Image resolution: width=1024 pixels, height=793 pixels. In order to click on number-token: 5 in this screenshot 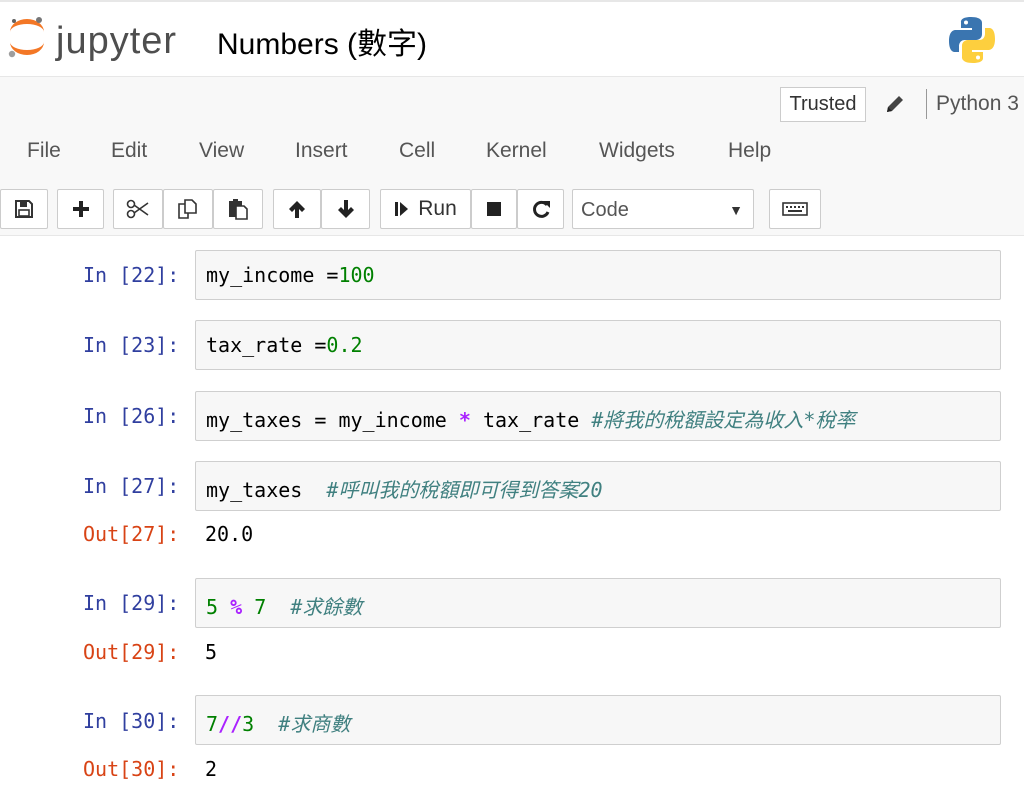, I will do `click(212, 607)`.